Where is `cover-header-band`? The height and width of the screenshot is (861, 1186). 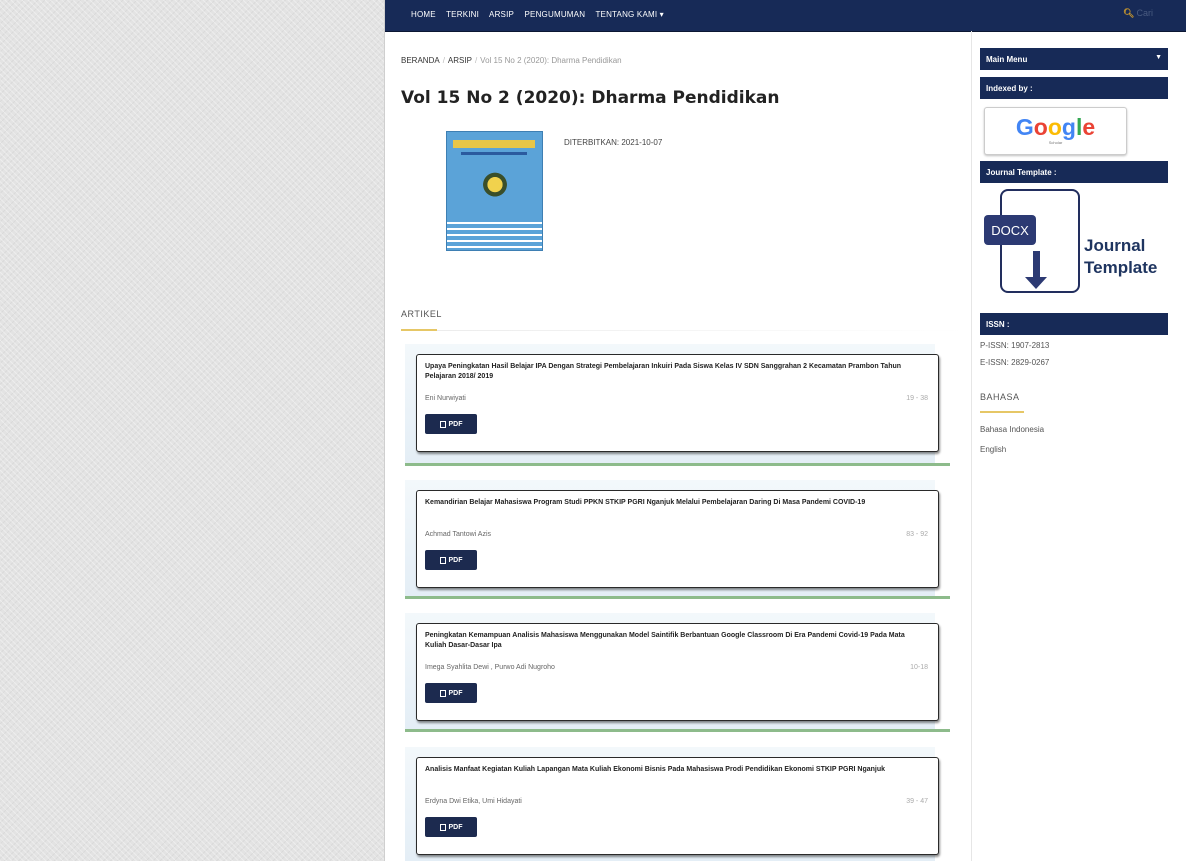 cover-header-band is located at coordinates (494, 144).